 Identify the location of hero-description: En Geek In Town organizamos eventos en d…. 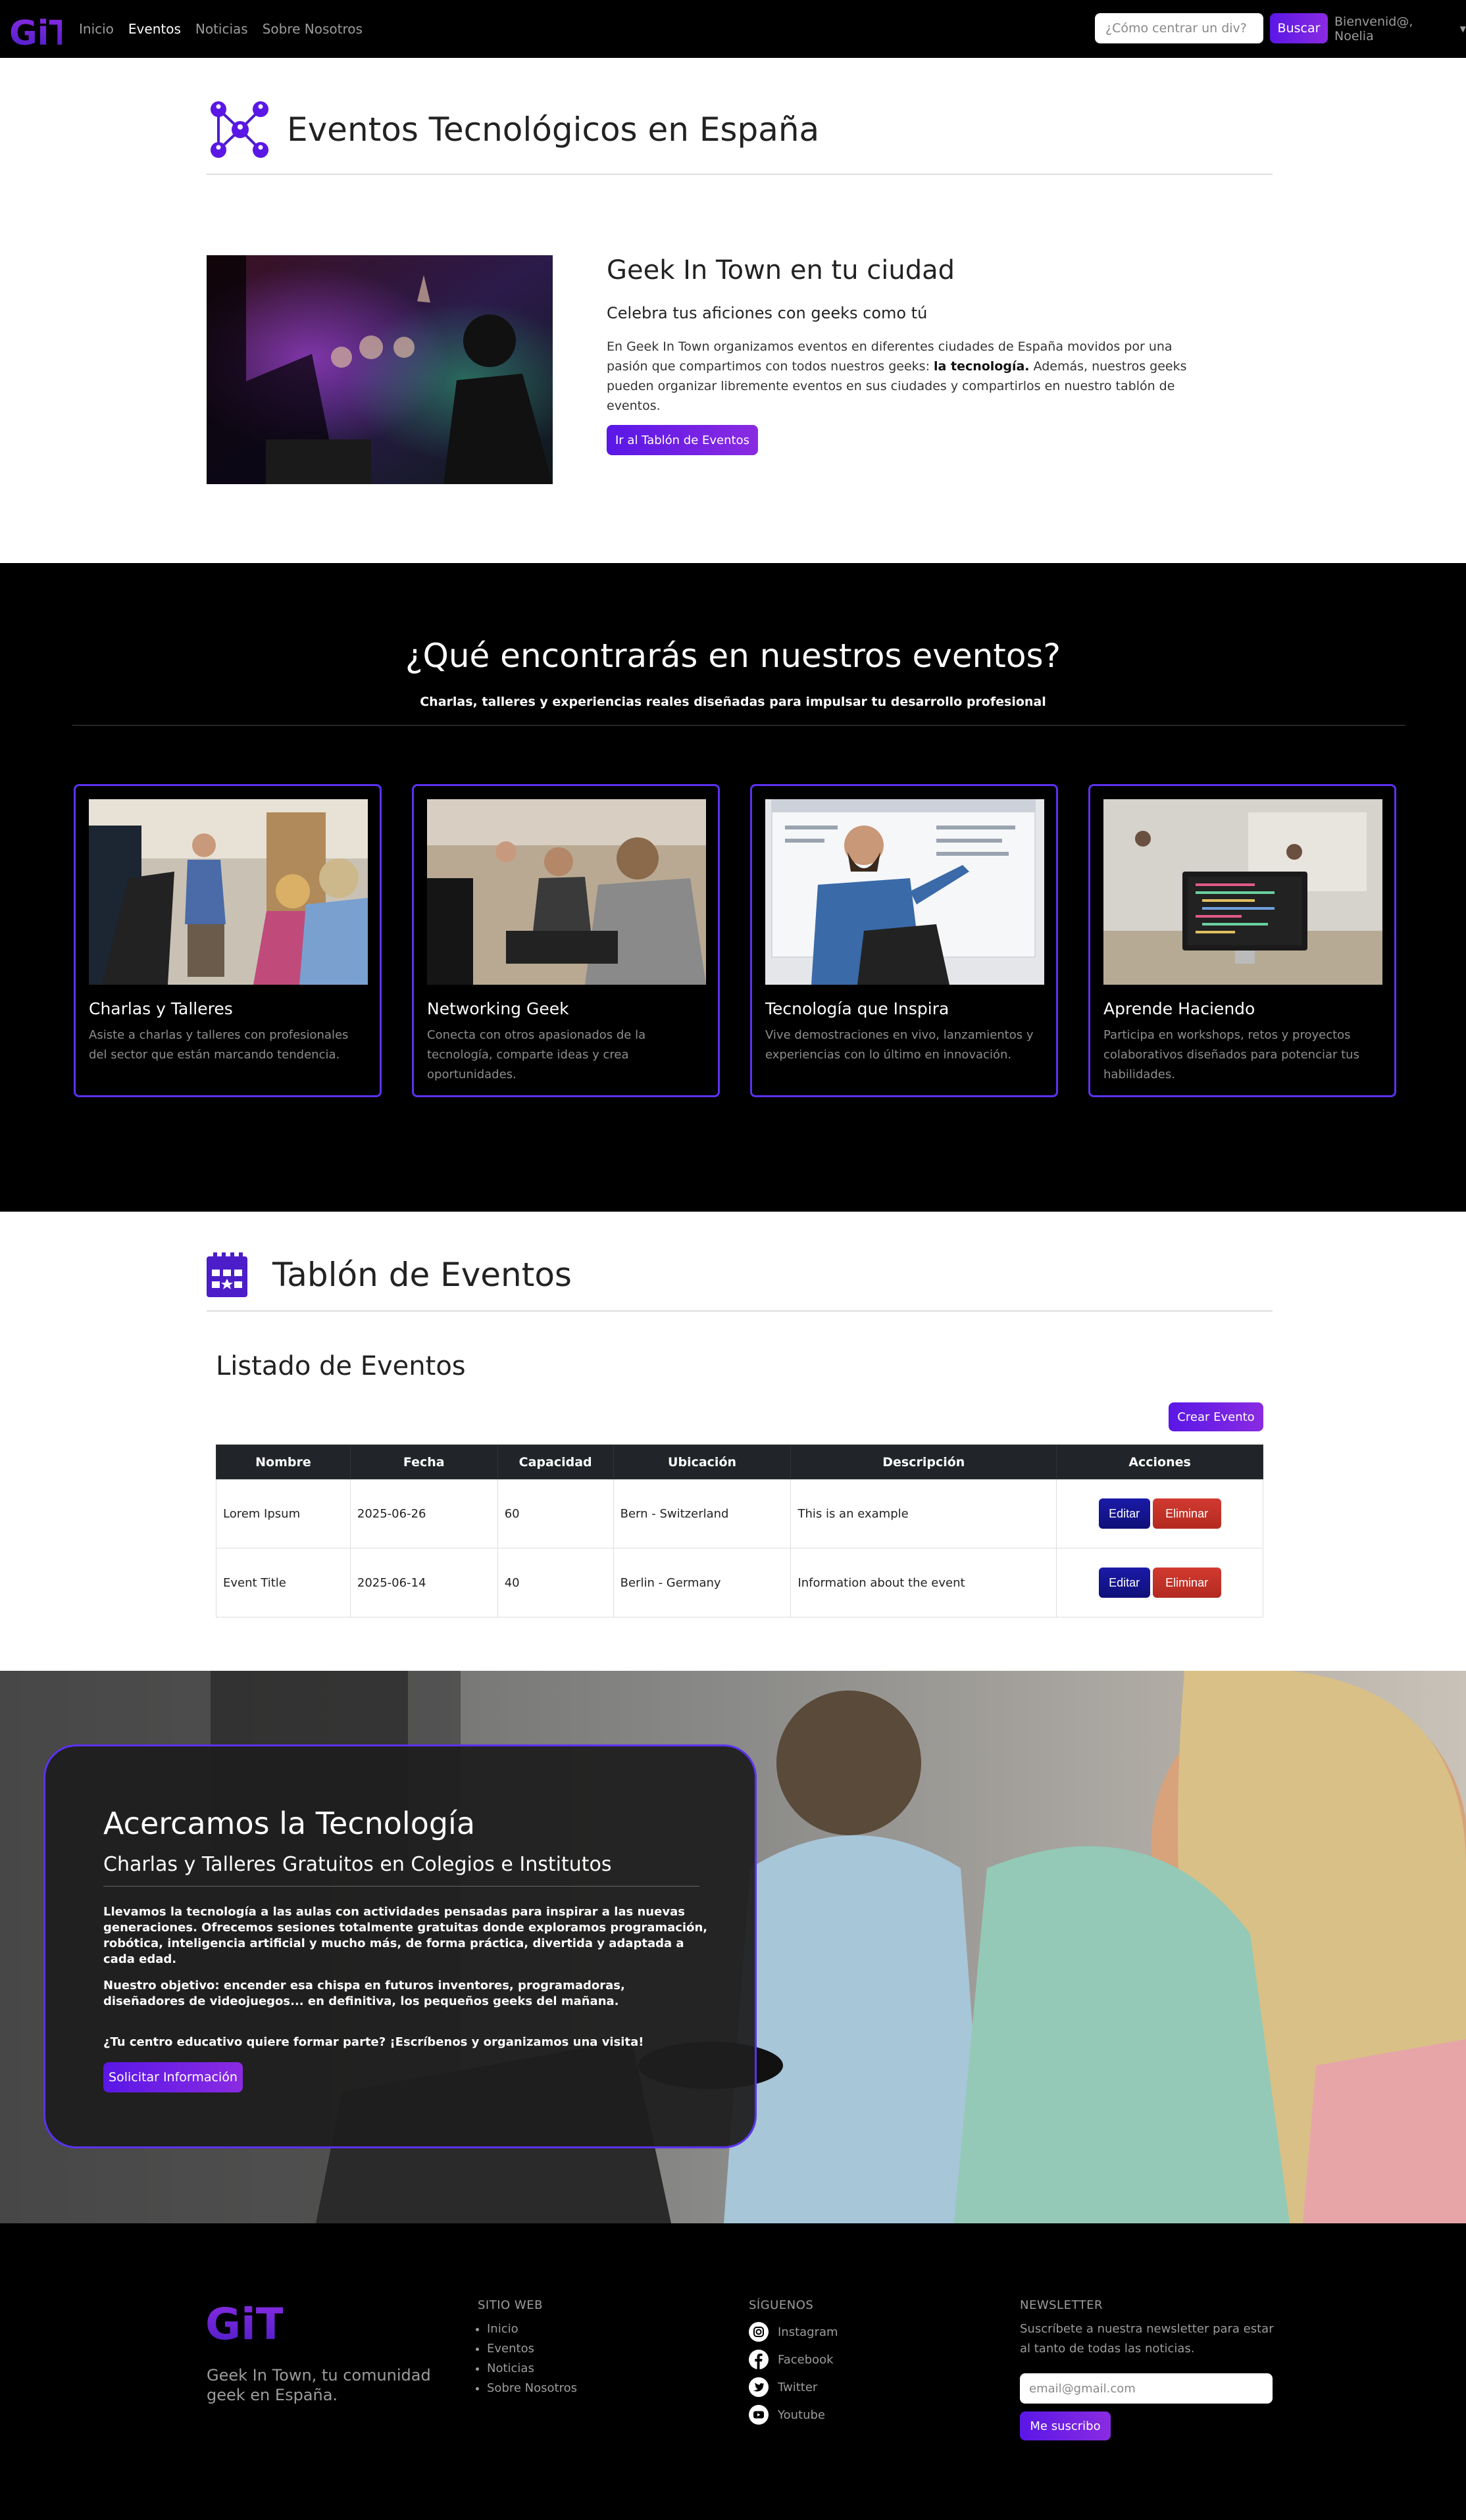
(897, 376).